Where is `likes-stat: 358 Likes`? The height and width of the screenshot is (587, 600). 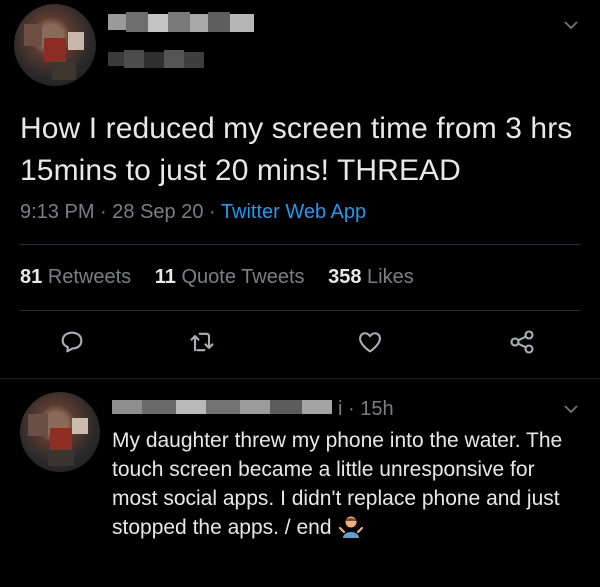 likes-stat: 358 Likes is located at coordinates (371, 277).